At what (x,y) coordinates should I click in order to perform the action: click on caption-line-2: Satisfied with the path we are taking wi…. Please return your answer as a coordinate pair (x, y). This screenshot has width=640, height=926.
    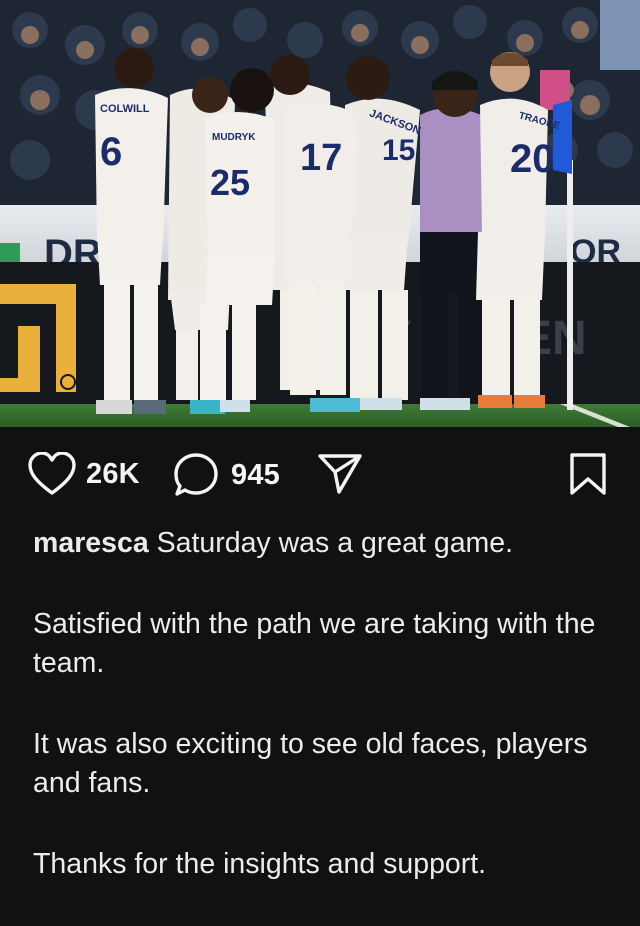
    Looking at the image, I should click on (314, 643).